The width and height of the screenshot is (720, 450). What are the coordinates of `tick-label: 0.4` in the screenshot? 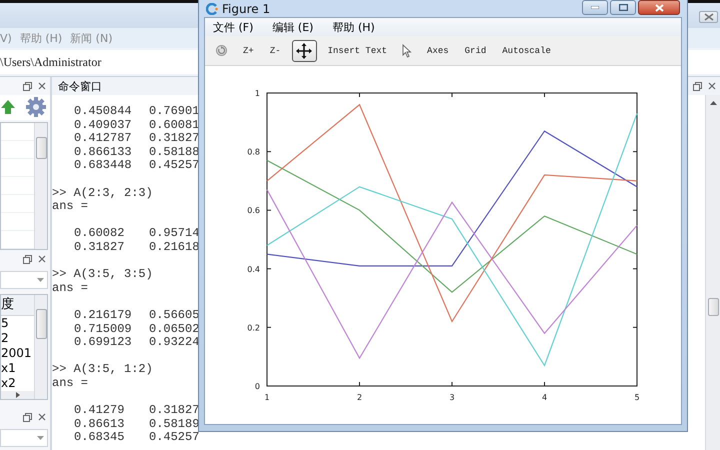 It's located at (253, 269).